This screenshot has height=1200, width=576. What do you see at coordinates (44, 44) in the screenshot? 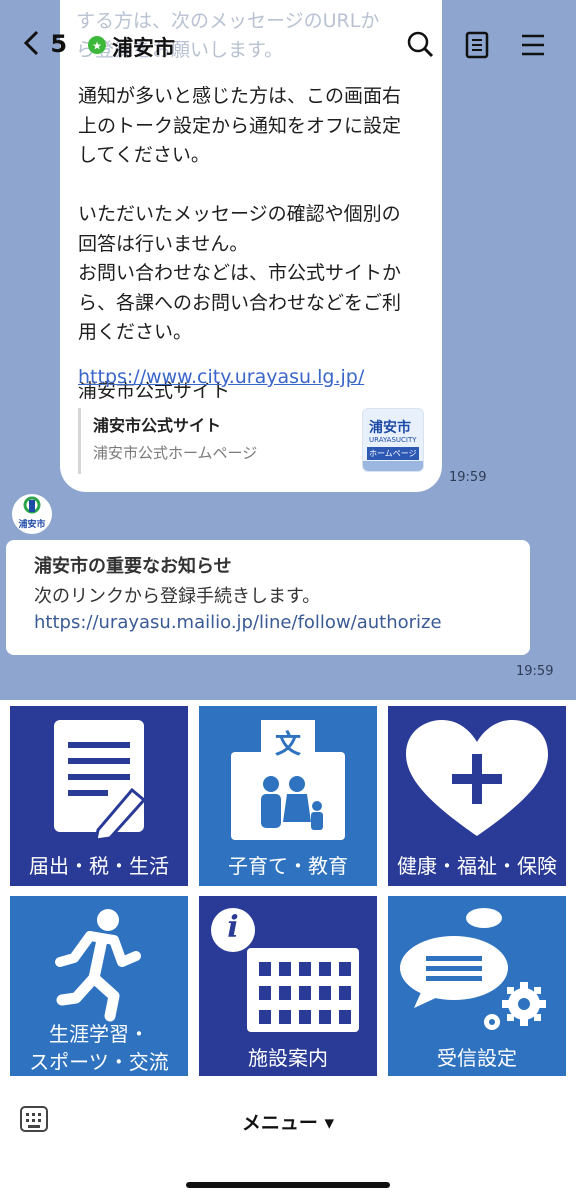
I see `back-button: 5` at bounding box center [44, 44].